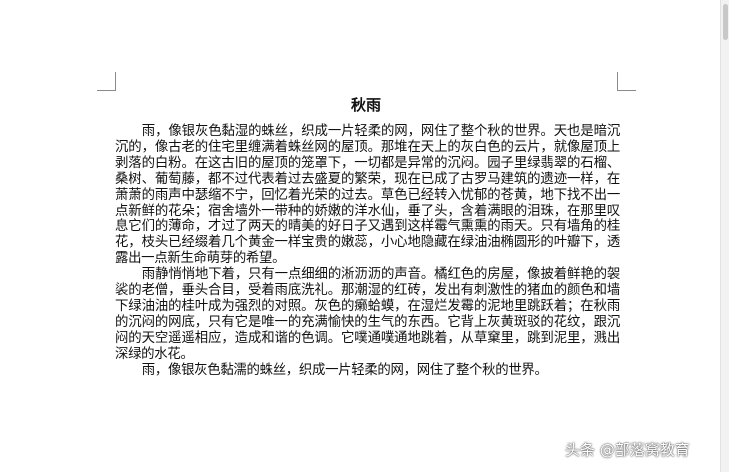 The height and width of the screenshot is (472, 729). I want to click on margin-corner-mark-top-right, so click(626, 81).